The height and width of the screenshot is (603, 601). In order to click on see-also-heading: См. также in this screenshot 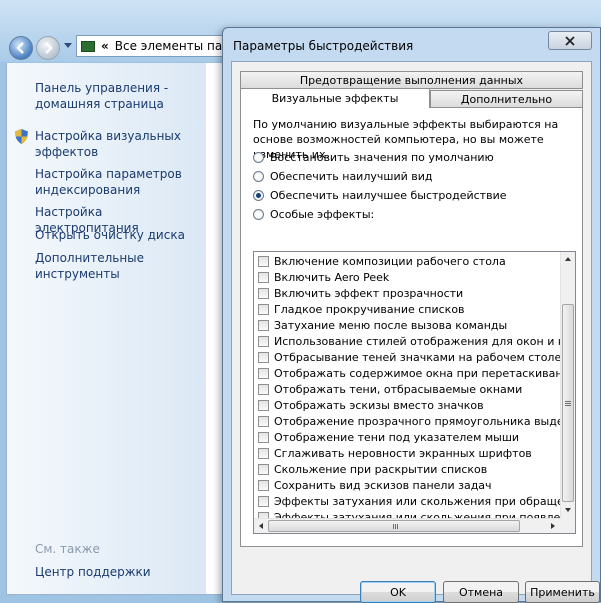, I will do `click(67, 549)`.